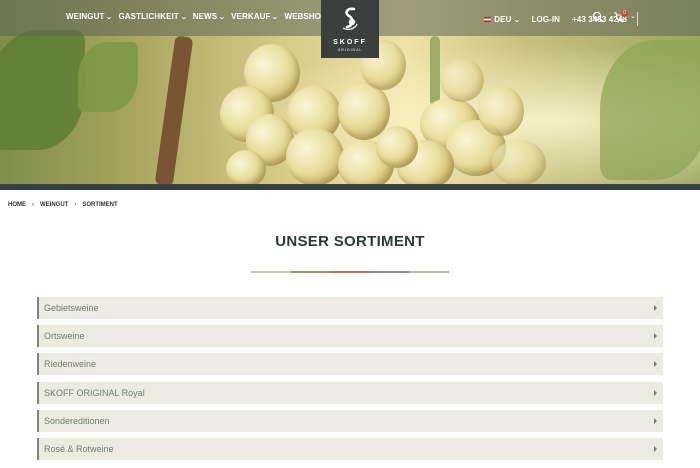 This screenshot has height=468, width=700. Describe the element at coordinates (94, 392) in the screenshot. I see `accordion-label: SKOFF ORIGINAL Royal` at that location.